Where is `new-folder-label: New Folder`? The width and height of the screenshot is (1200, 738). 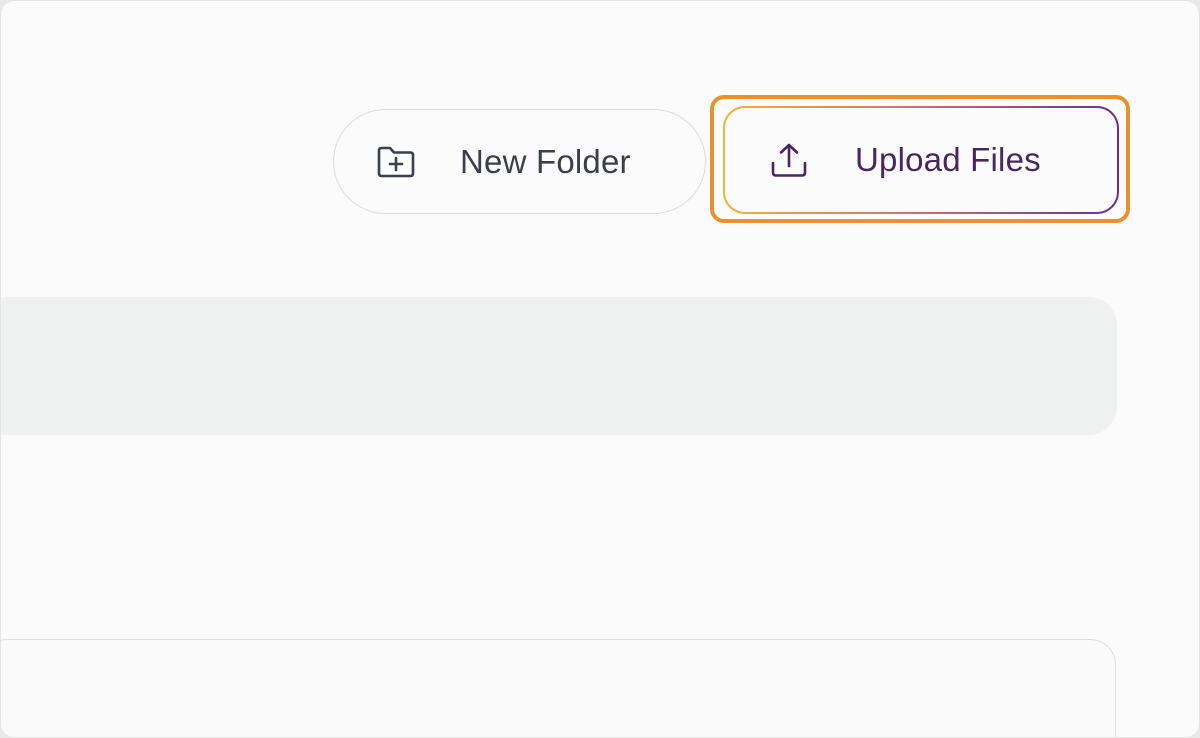
new-folder-label: New Folder is located at coordinates (545, 161).